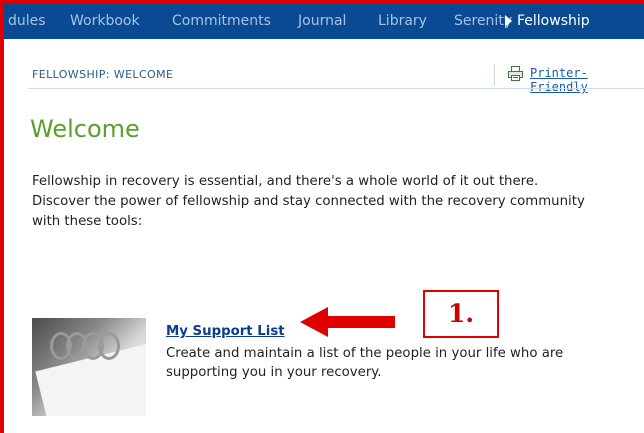 The width and height of the screenshot is (644, 433). What do you see at coordinates (494, 75) in the screenshot?
I see `toolbar-divider` at bounding box center [494, 75].